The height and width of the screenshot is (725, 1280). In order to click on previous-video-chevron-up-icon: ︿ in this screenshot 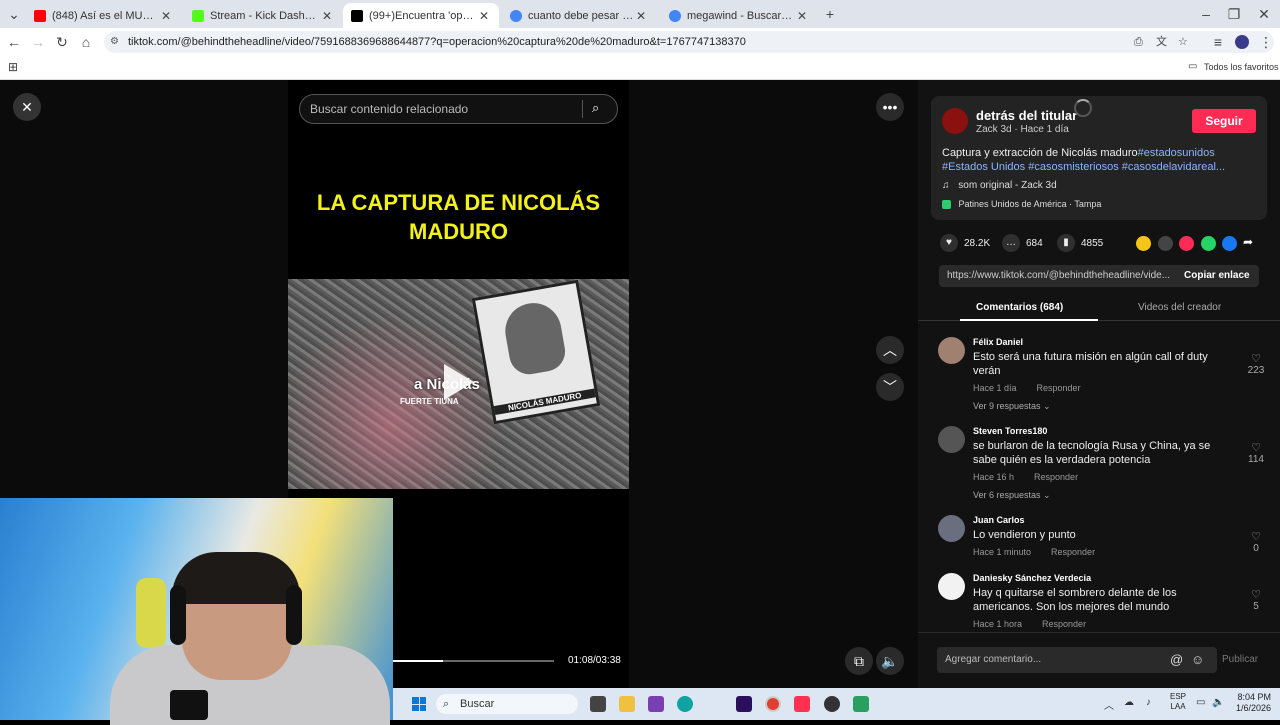, I will do `click(890, 350)`.